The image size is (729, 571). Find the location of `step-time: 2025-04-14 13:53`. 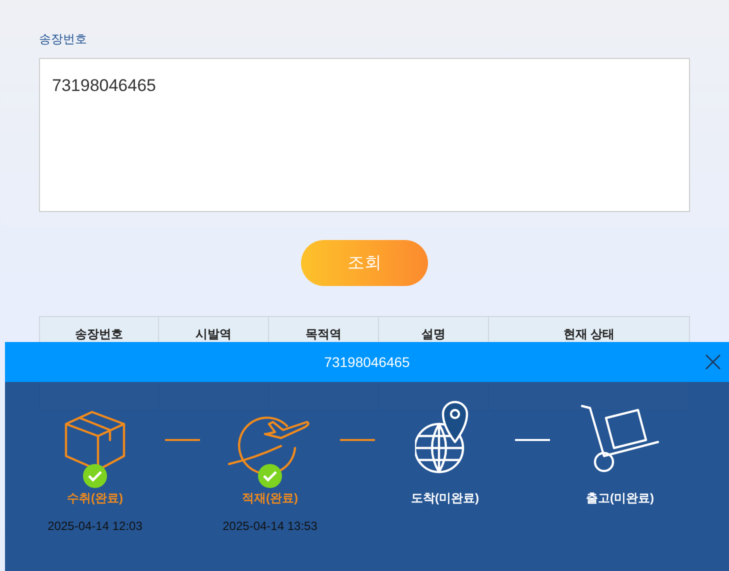

step-time: 2025-04-14 13:53 is located at coordinates (270, 526).